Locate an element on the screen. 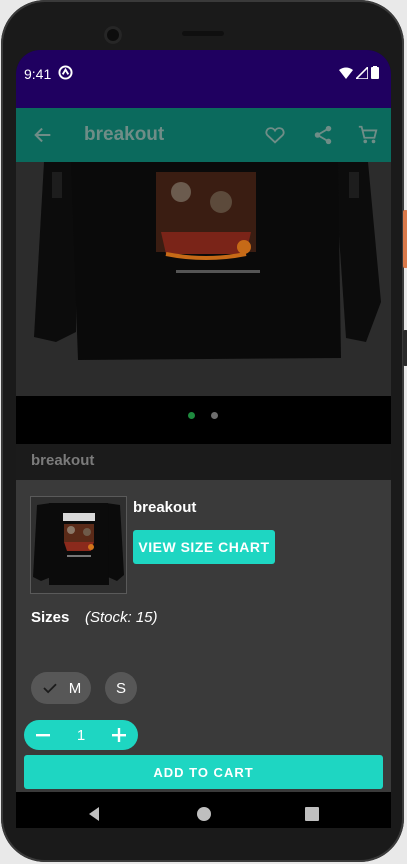 This screenshot has width=407, height=864. sheet-product-name: breakout is located at coordinates (165, 507).